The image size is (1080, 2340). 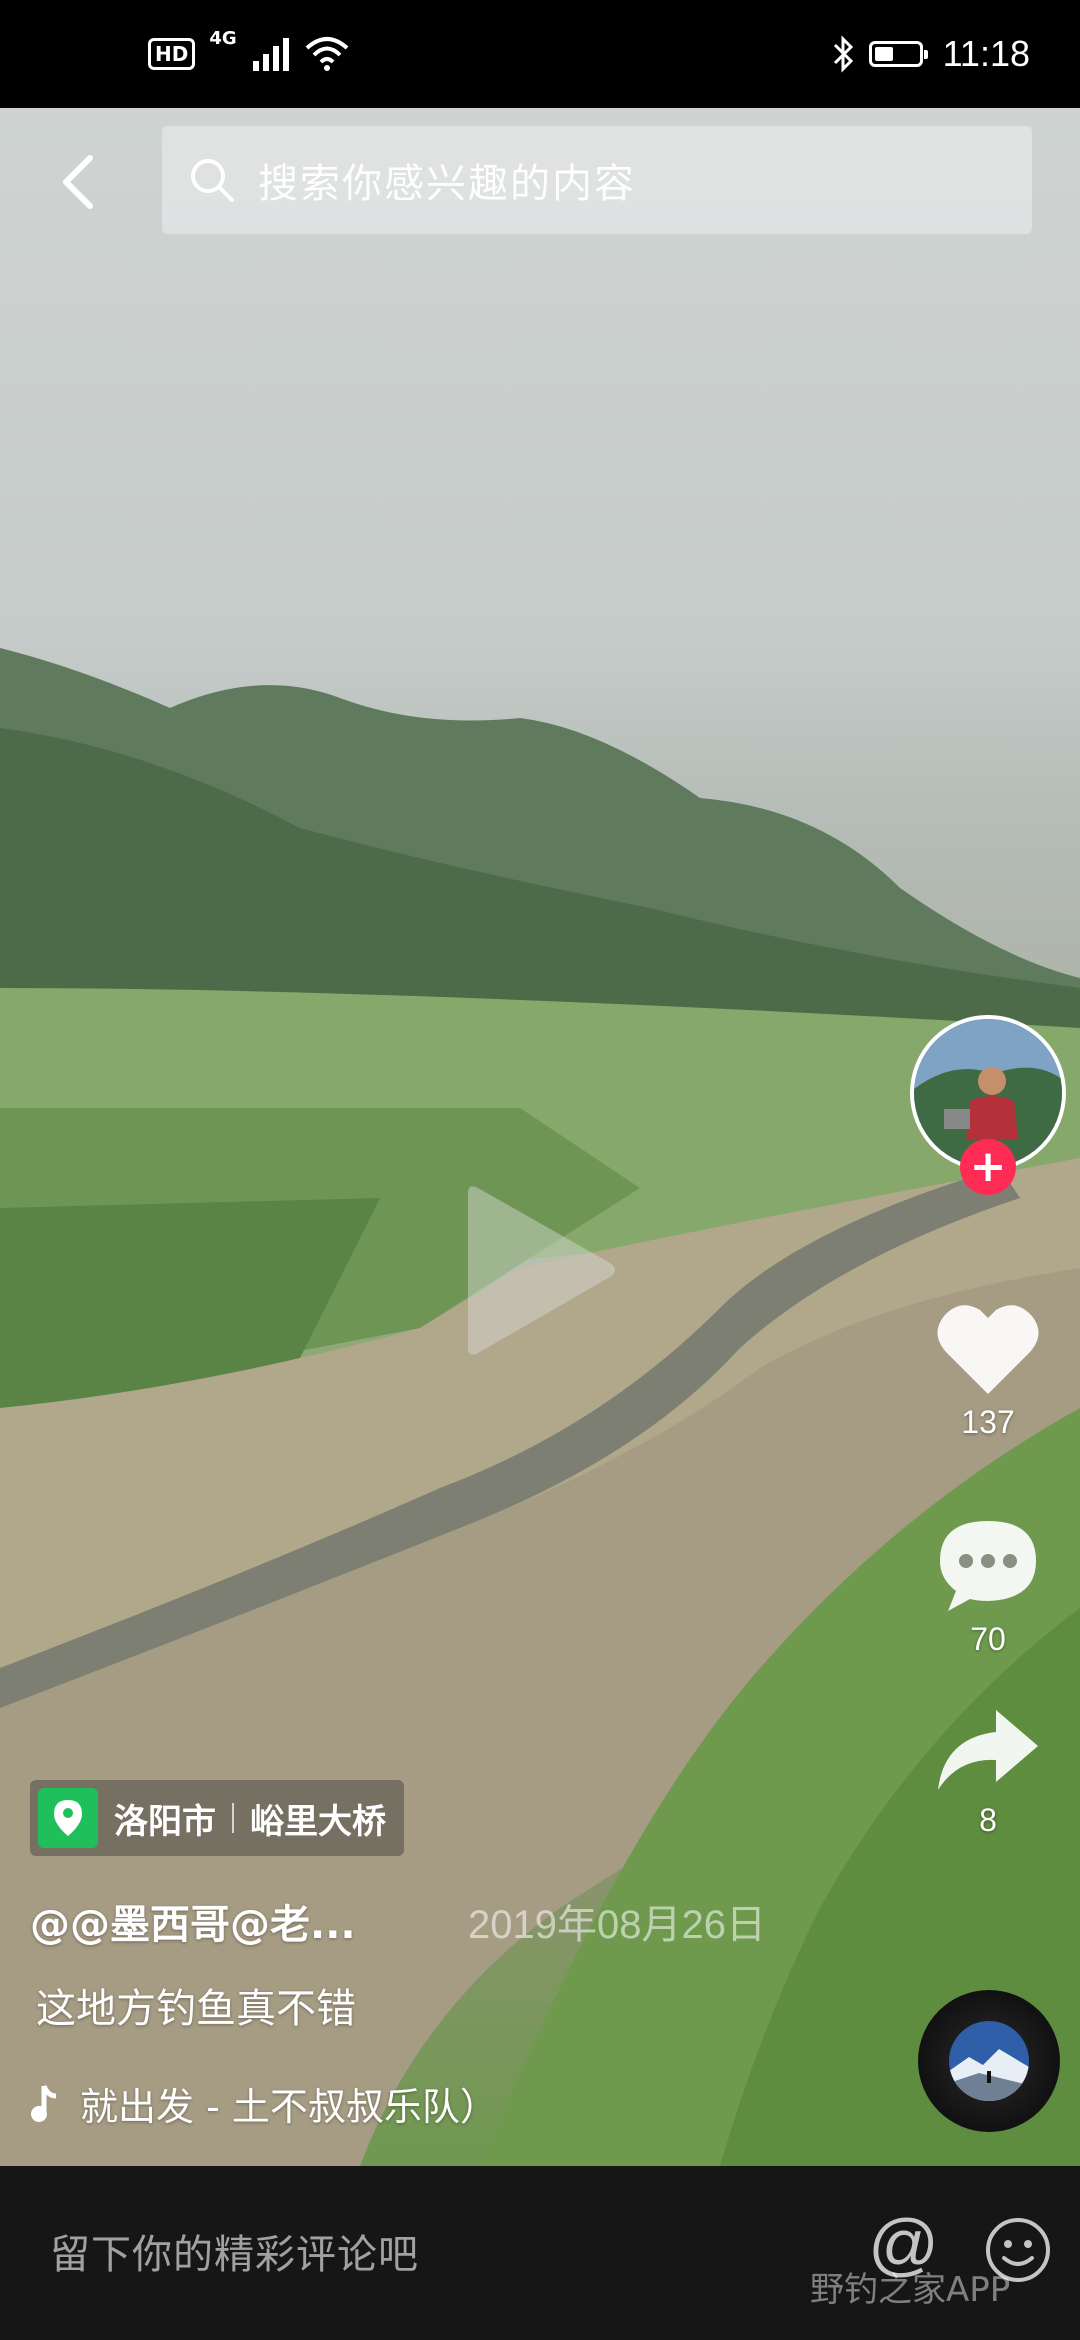 I want to click on search-placeholder: 搜索你感兴趣的内容, so click(x=447, y=184).